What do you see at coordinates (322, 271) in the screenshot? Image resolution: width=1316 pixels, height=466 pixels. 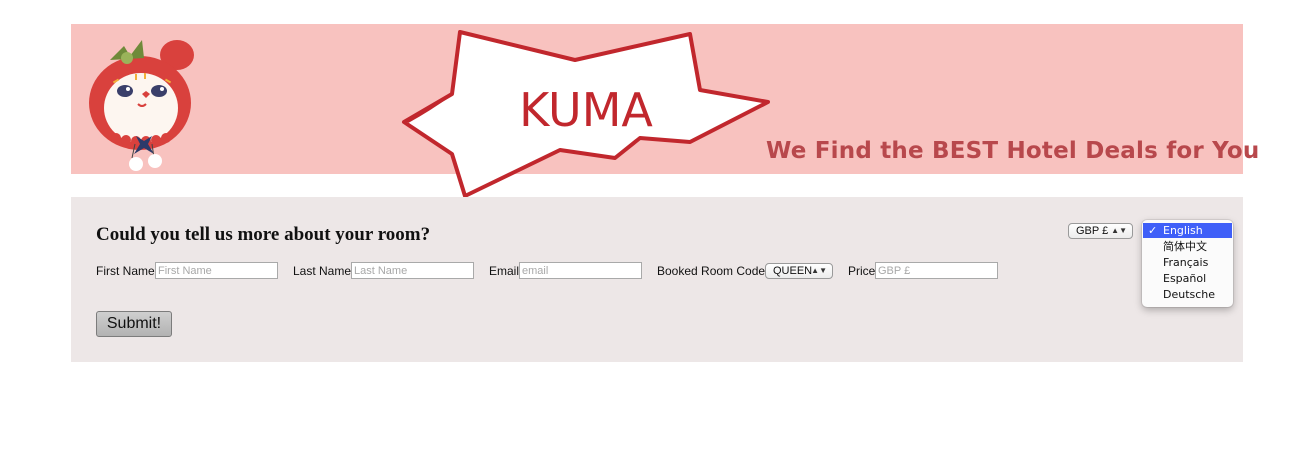 I see `last-name-label: Last Name` at bounding box center [322, 271].